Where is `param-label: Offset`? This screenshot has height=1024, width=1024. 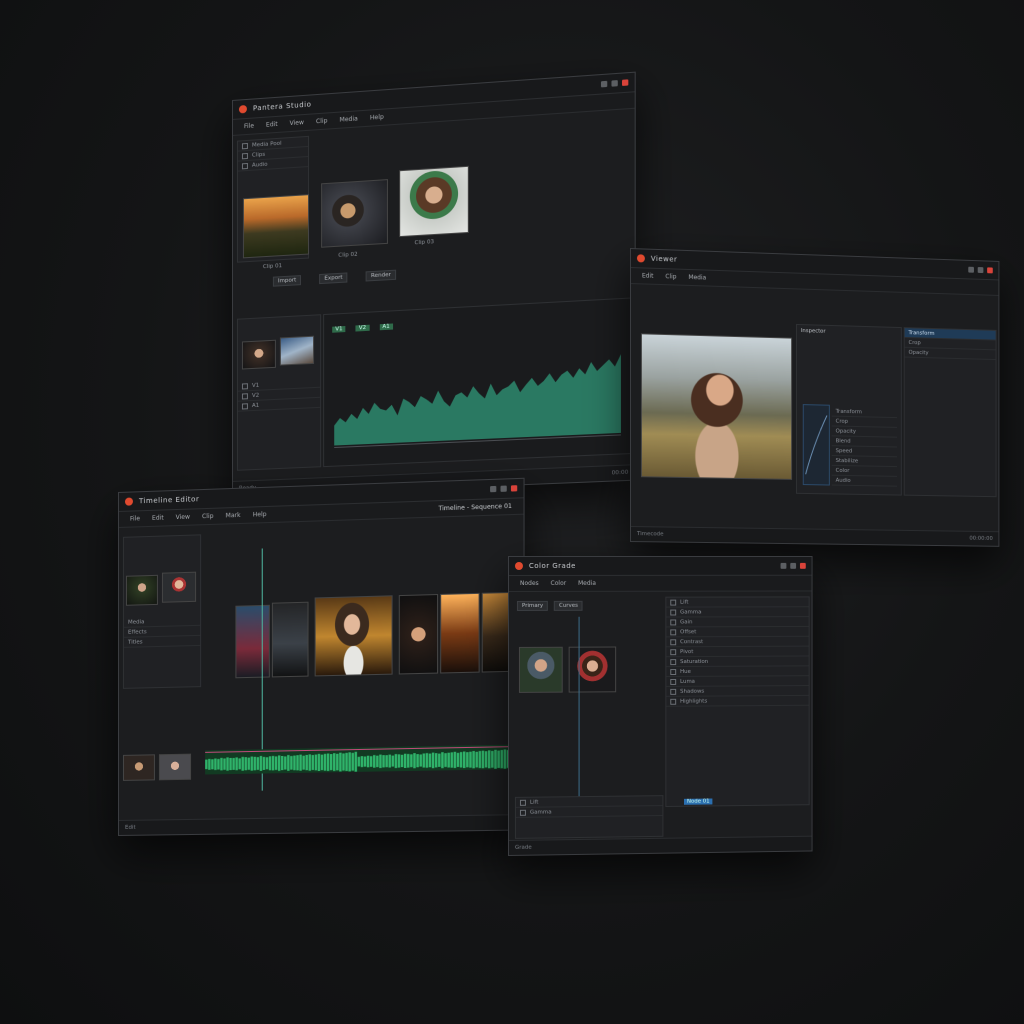 param-label: Offset is located at coordinates (688, 631).